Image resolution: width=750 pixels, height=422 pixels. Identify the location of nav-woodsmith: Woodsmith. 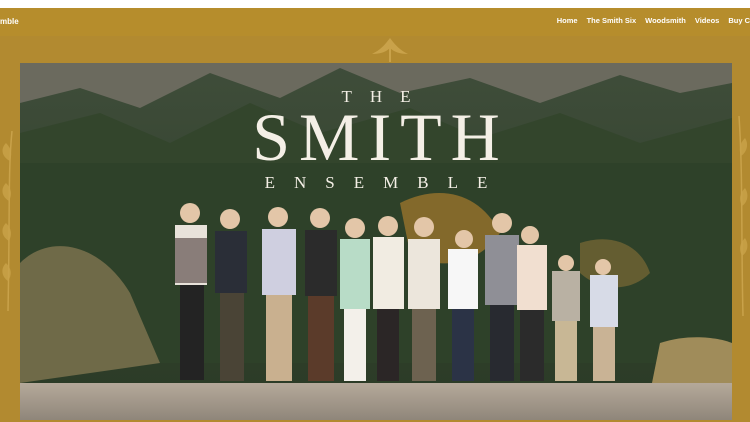
(665, 20).